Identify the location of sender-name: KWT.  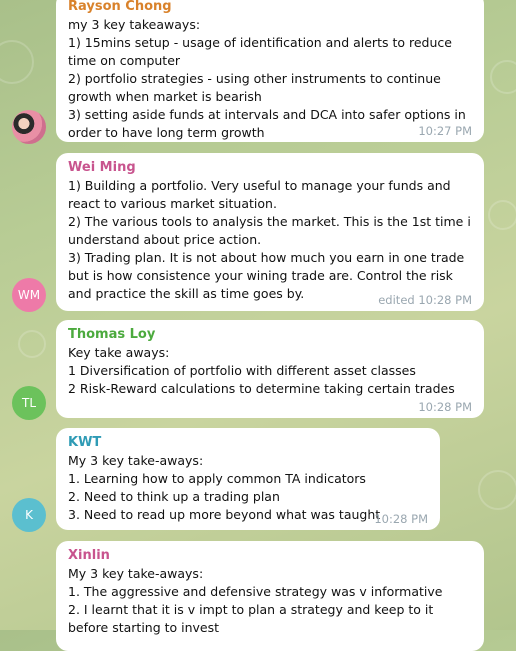
(248, 442).